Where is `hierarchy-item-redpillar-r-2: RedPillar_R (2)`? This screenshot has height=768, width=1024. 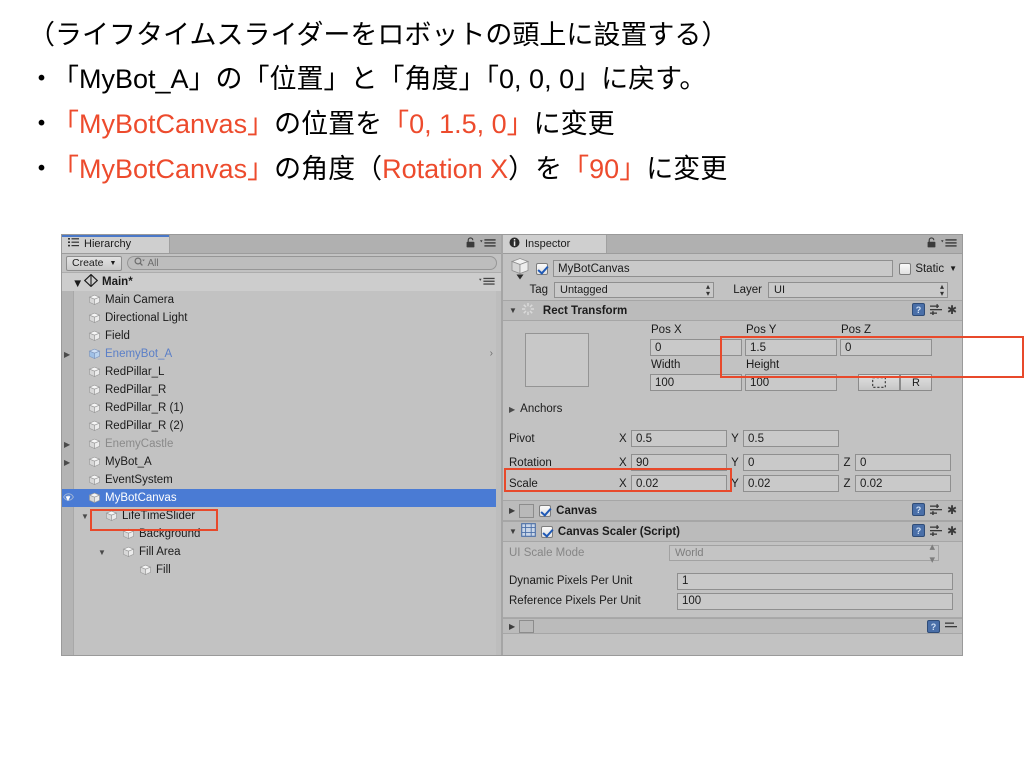
hierarchy-item-redpillar-r-2: RedPillar_R (2) is located at coordinates (281, 426).